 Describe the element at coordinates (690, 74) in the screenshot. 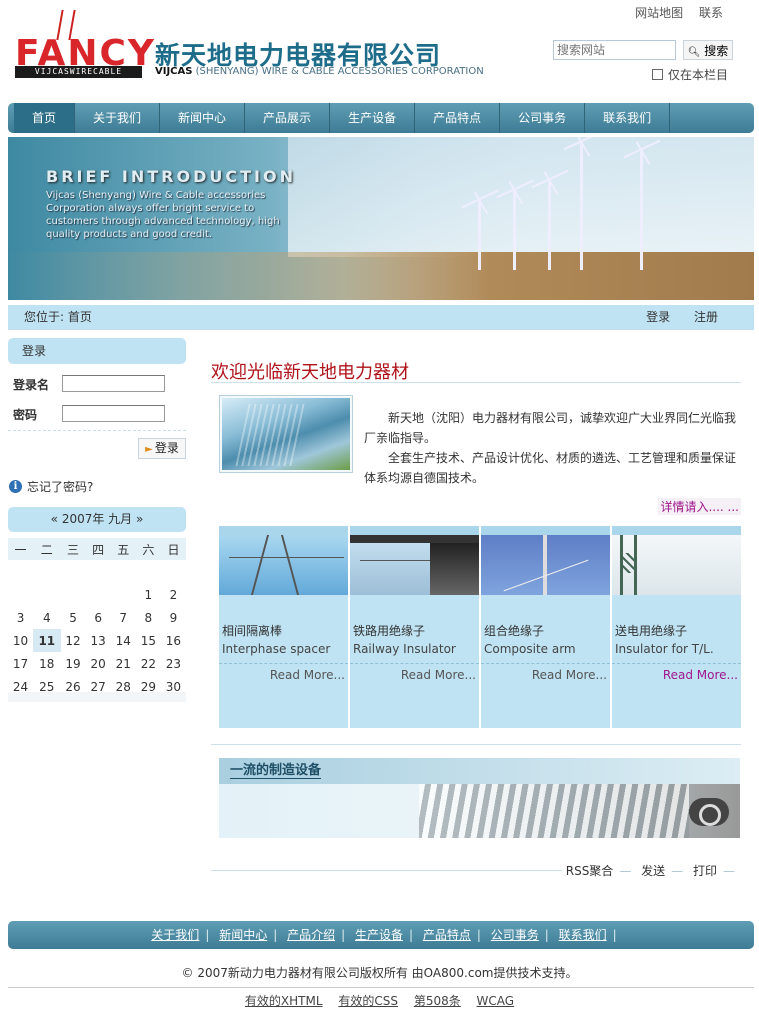

I see `only-this-column-option: 仅在本栏目` at that location.